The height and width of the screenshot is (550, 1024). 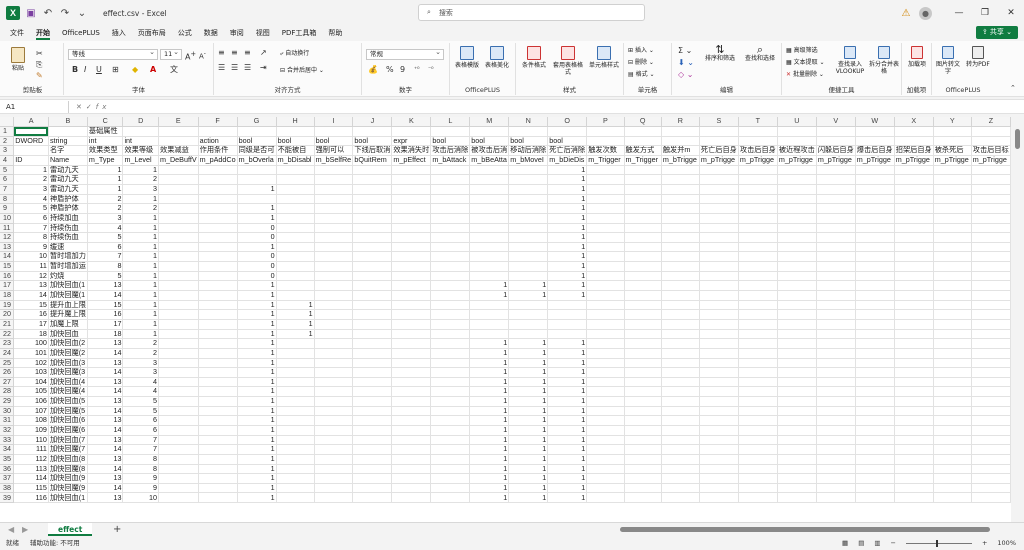 What do you see at coordinates (31, 199) in the screenshot?
I see `cell: 4` at bounding box center [31, 199].